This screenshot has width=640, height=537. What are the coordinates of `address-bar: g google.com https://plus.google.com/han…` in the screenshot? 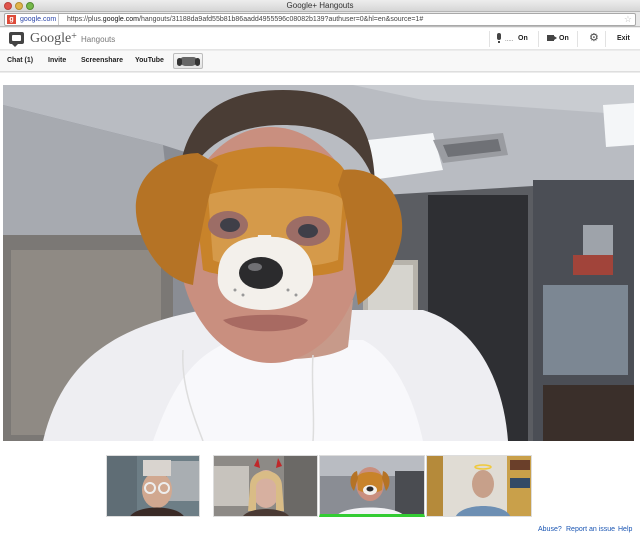 It's located at (320, 19).